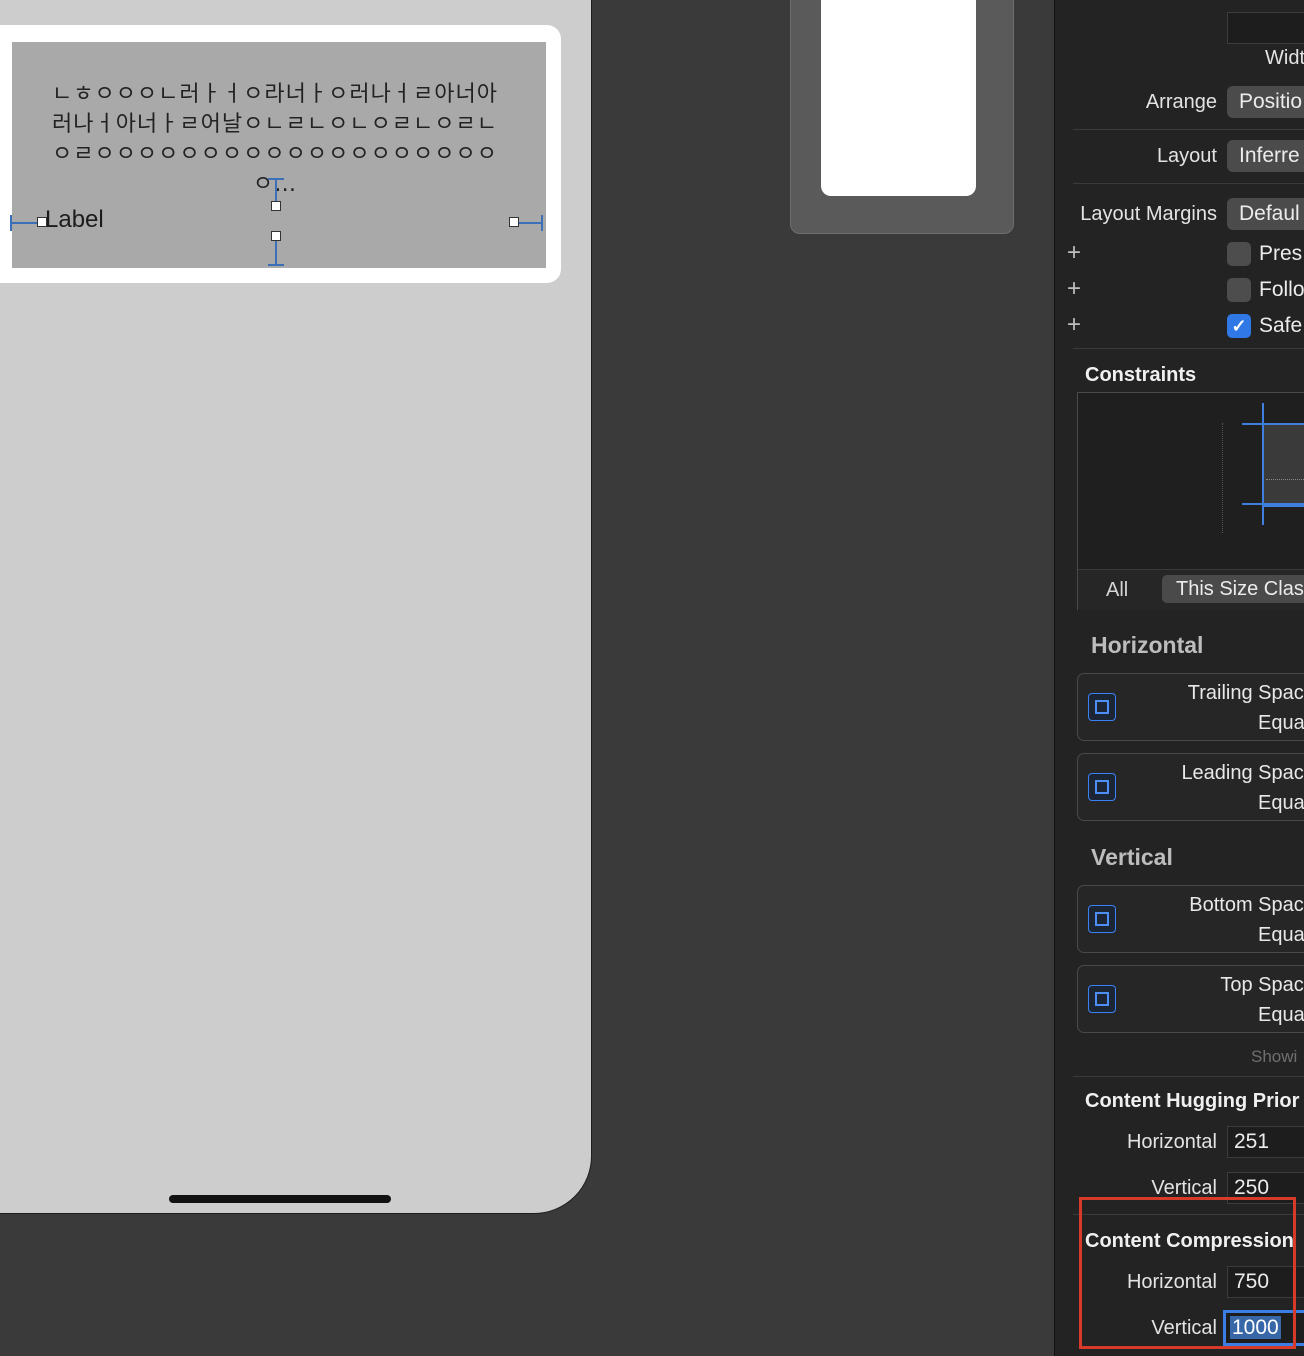 Image resolution: width=1304 pixels, height=1356 pixels. I want to click on top-constraint-cap, so click(276, 179).